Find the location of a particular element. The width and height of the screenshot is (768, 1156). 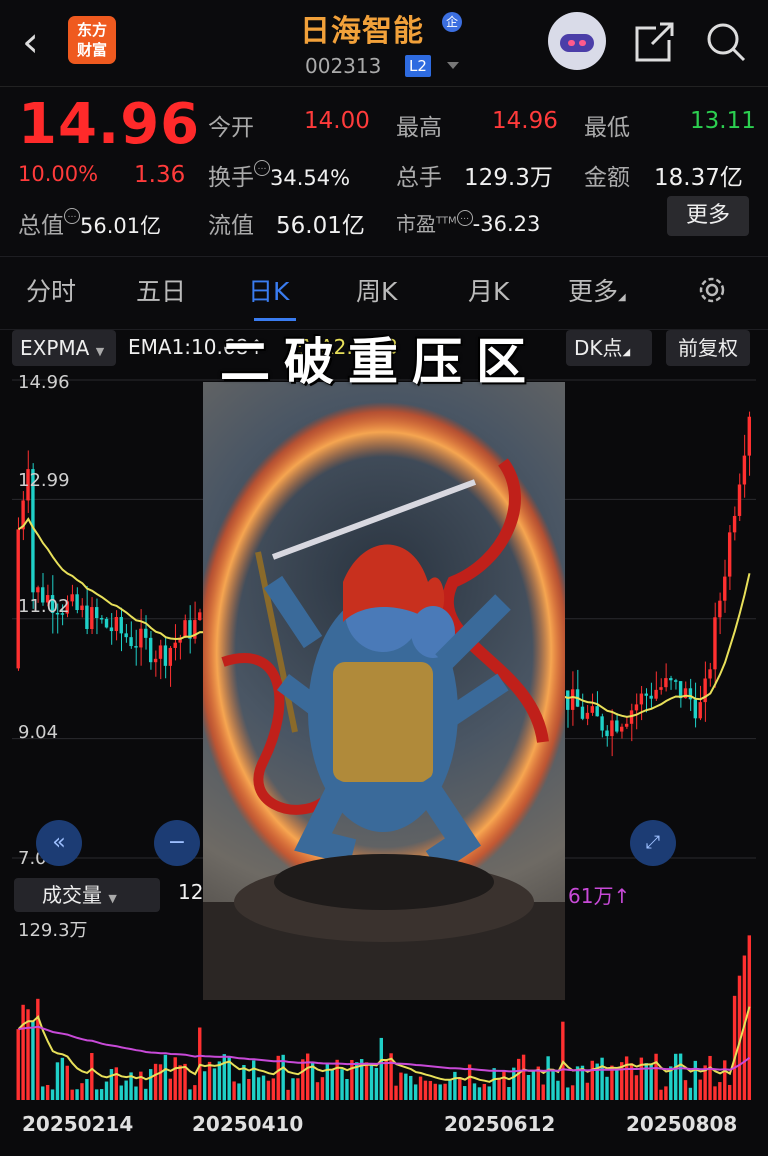

assistant-avatar-icon is located at coordinates (577, 41).